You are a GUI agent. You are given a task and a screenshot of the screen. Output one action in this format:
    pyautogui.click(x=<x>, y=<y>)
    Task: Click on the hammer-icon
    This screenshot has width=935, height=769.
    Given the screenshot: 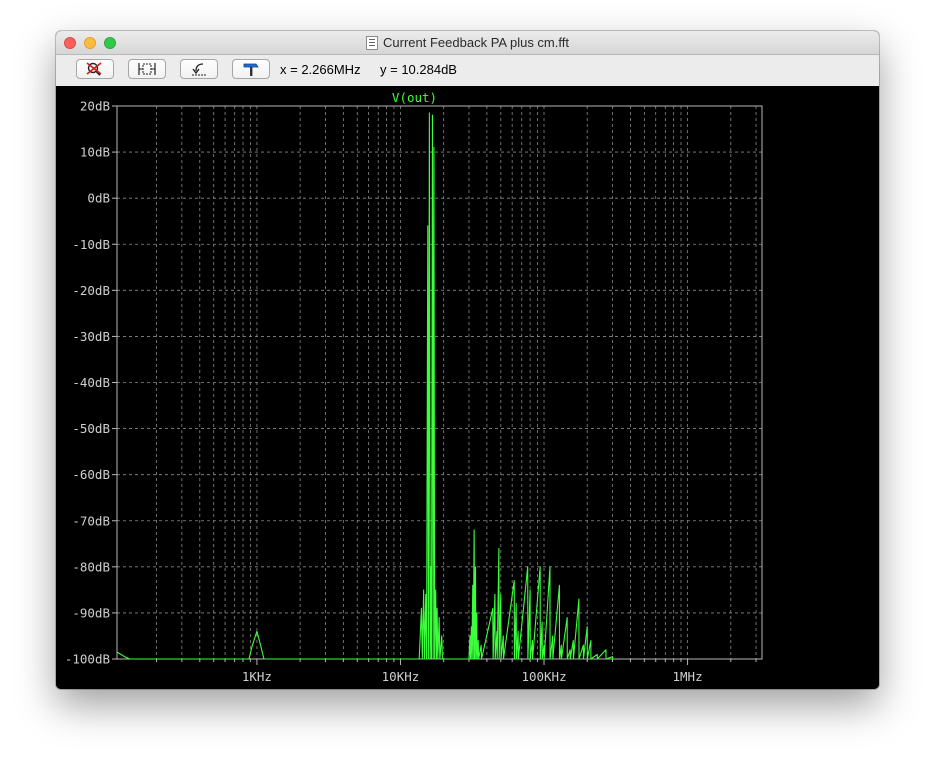 What is the action you would take?
    pyautogui.click(x=251, y=69)
    